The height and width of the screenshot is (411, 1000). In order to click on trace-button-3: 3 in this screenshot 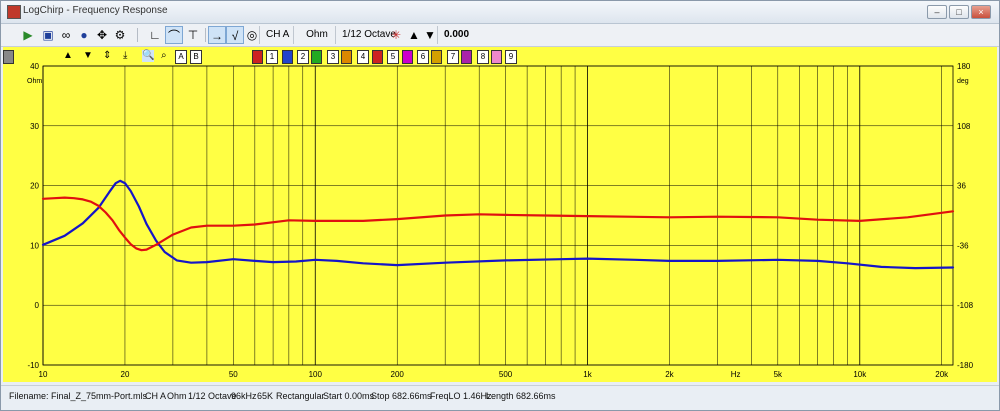, I will do `click(333, 57)`.